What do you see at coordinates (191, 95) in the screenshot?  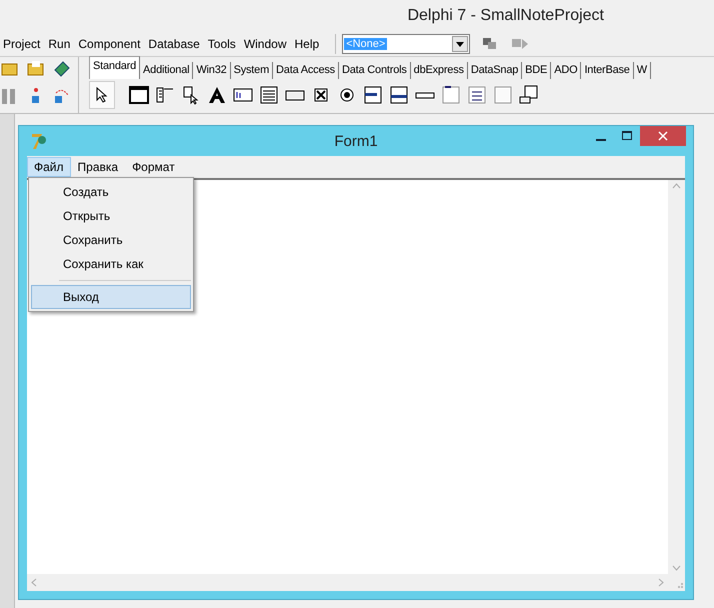 I see `popup-menu-icon` at bounding box center [191, 95].